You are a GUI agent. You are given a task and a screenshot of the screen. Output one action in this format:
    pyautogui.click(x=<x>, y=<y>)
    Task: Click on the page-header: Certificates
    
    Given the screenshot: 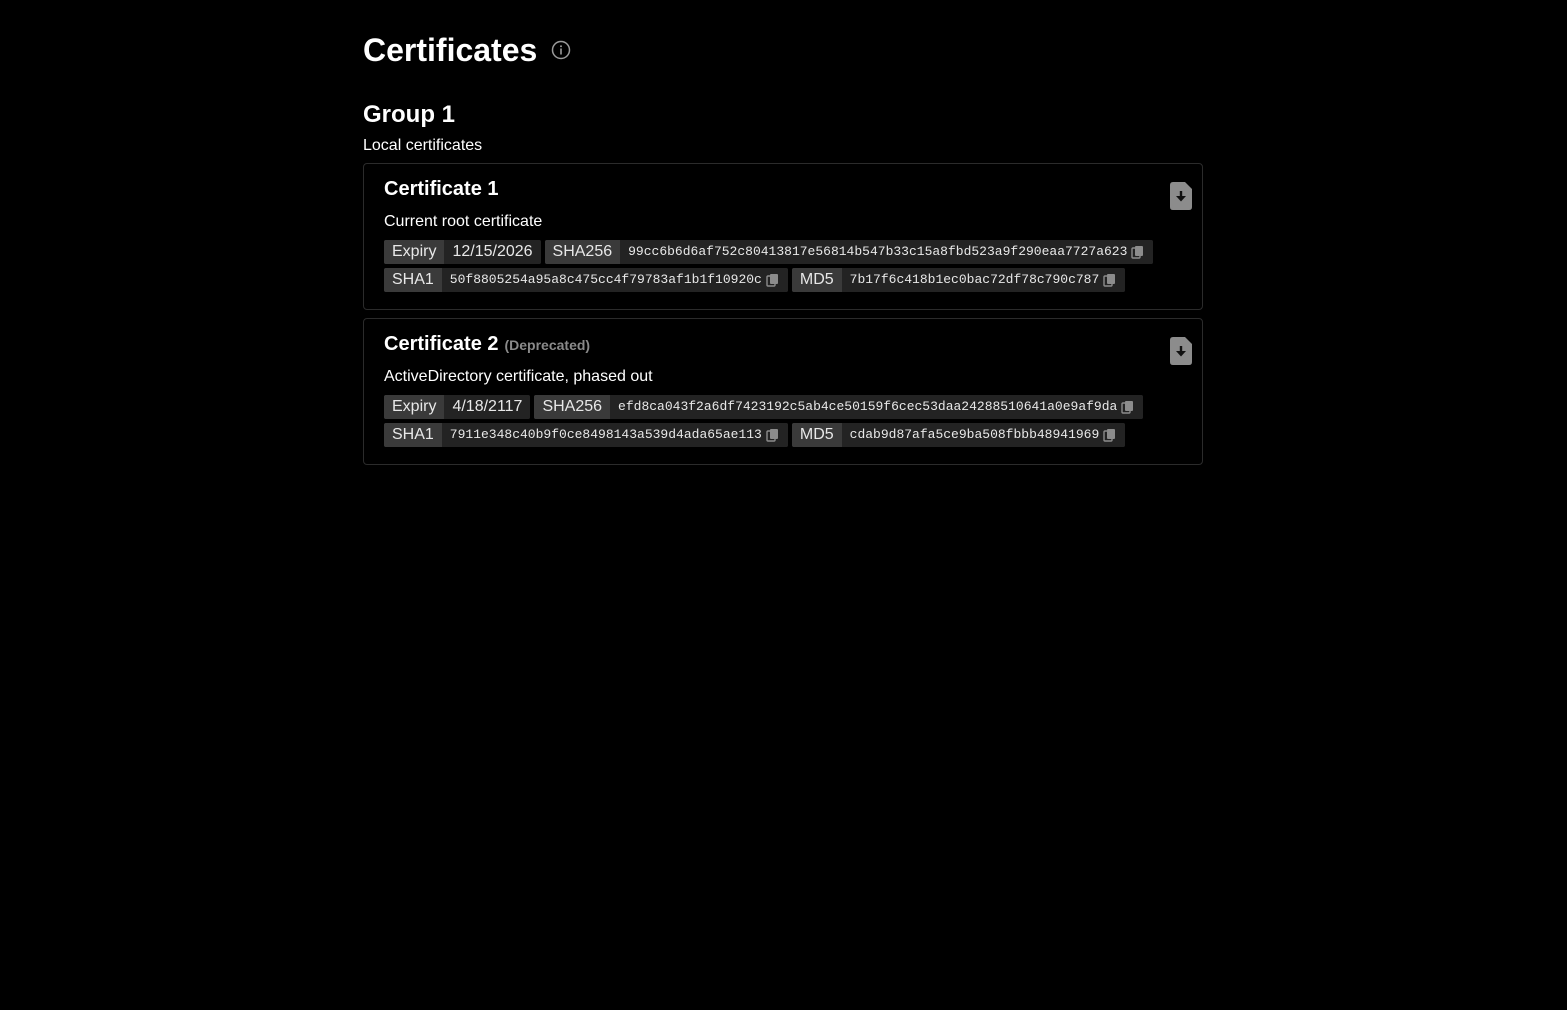 What is the action you would take?
    pyautogui.click(x=783, y=50)
    